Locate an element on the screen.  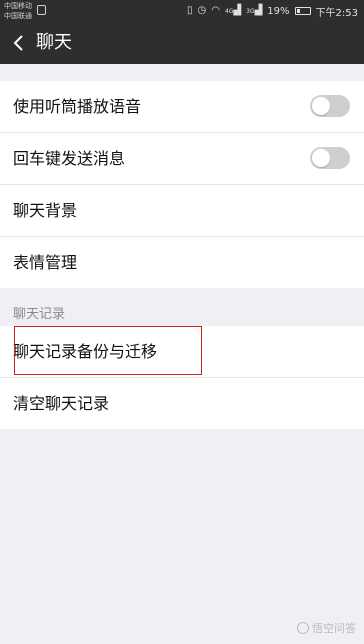
setting-label: 使用听筒播放语音 is located at coordinates (77, 106).